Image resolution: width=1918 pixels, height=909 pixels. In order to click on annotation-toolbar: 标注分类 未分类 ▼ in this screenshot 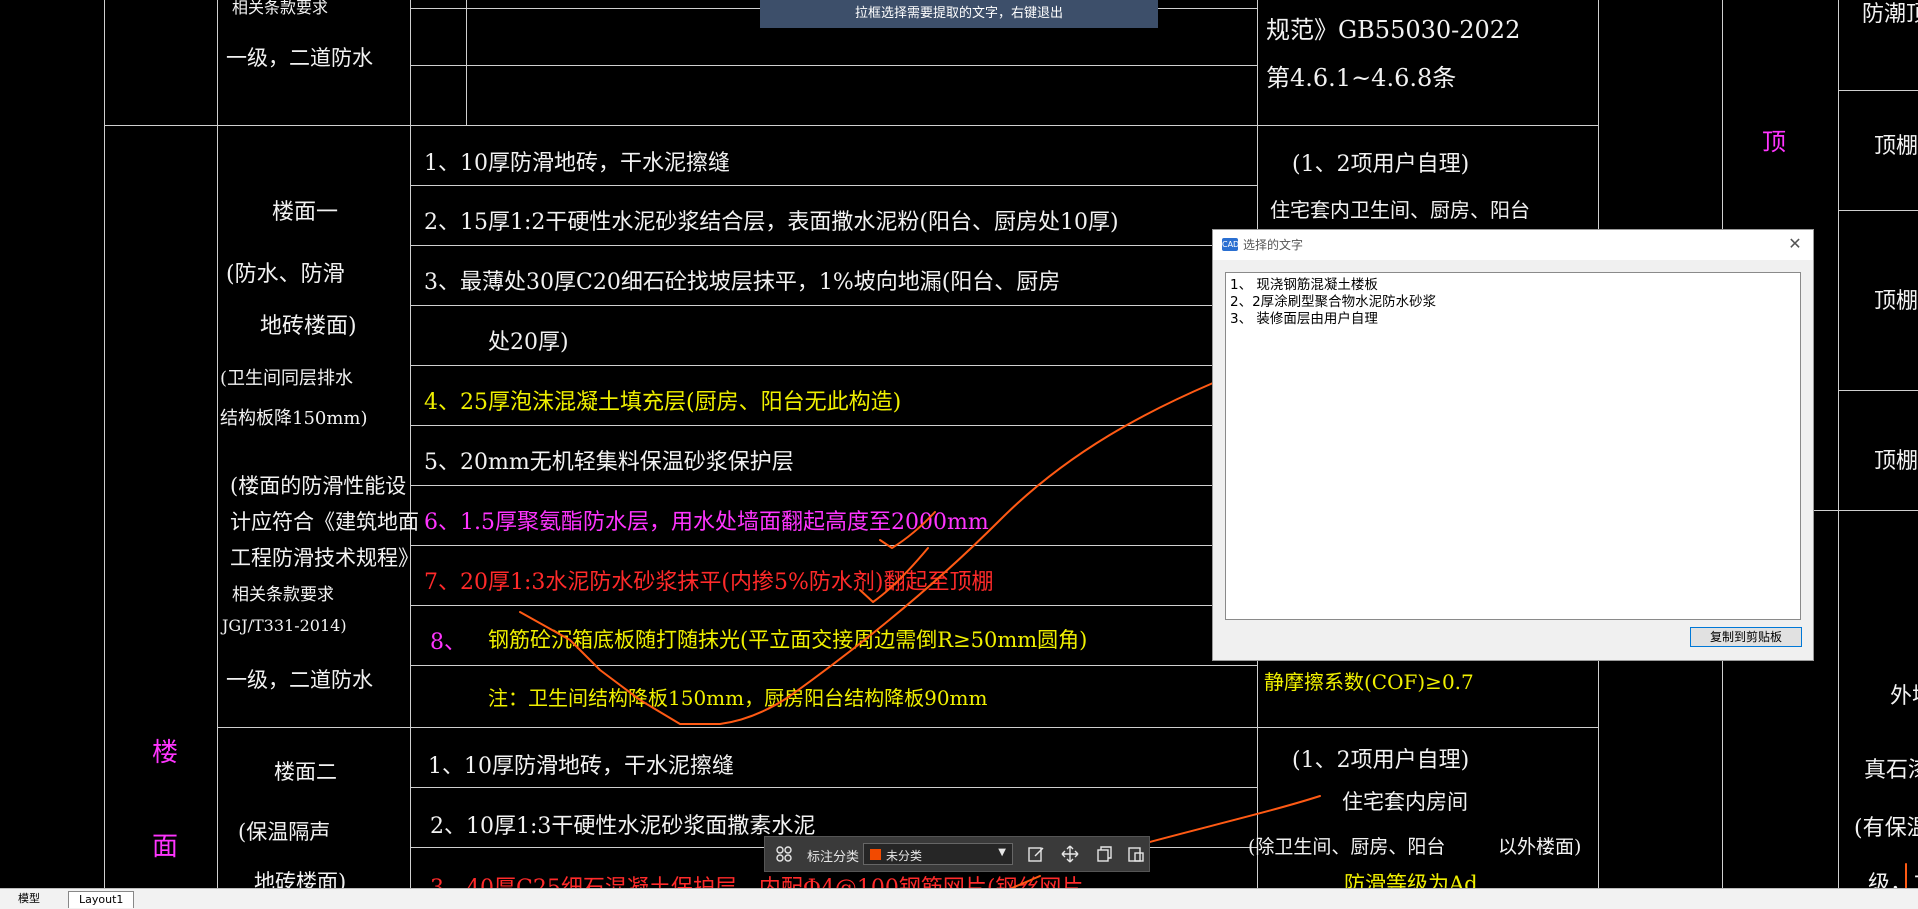, I will do `click(957, 854)`.